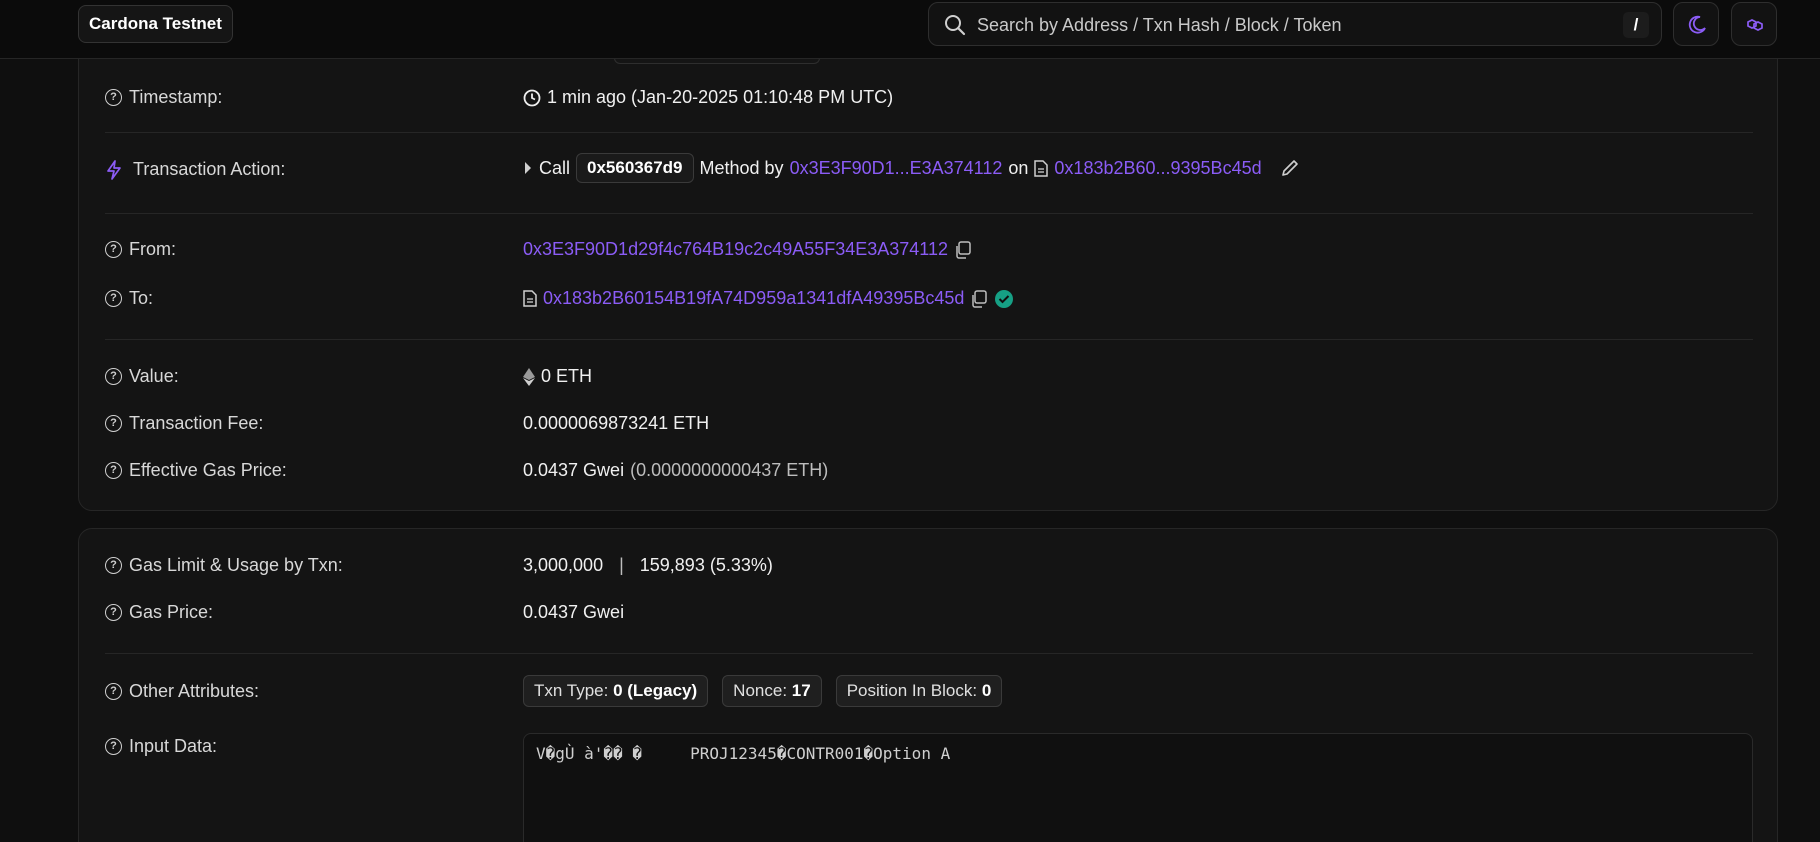 This screenshot has width=1820, height=842. I want to click on to-label: ? To:, so click(129, 298).